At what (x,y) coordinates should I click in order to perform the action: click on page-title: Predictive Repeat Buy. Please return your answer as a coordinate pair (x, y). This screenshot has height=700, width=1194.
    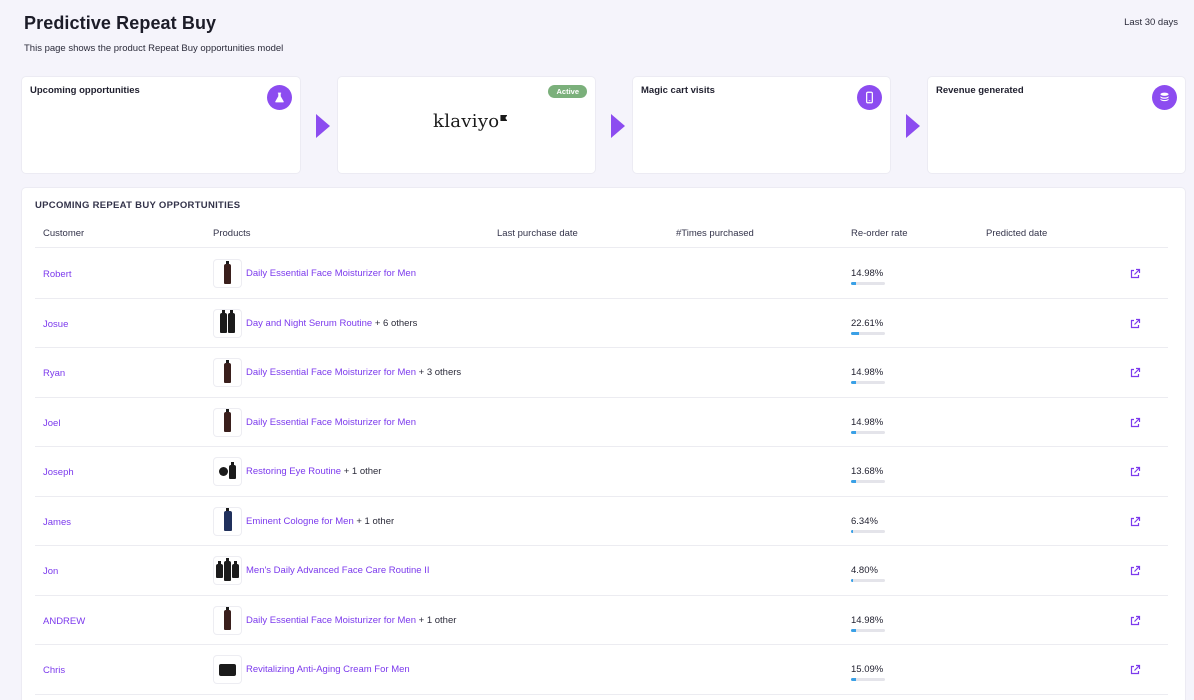
    Looking at the image, I should click on (120, 23).